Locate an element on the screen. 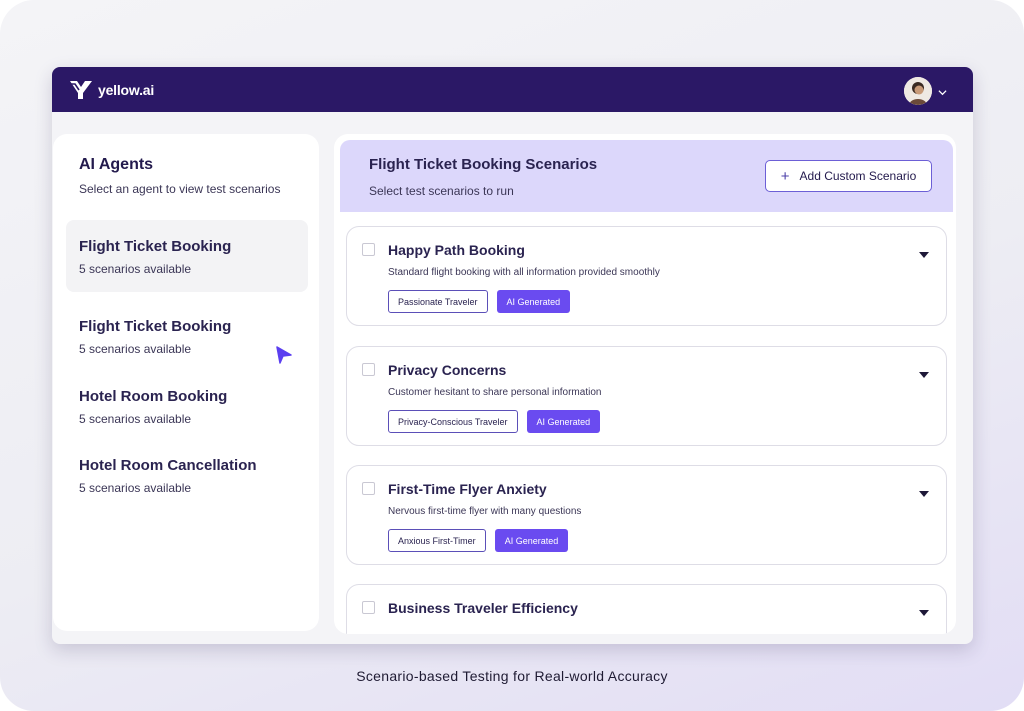 The width and height of the screenshot is (1024, 711). scenario-tags: Anxious First-Timer AI Generated is located at coordinates (478, 540).